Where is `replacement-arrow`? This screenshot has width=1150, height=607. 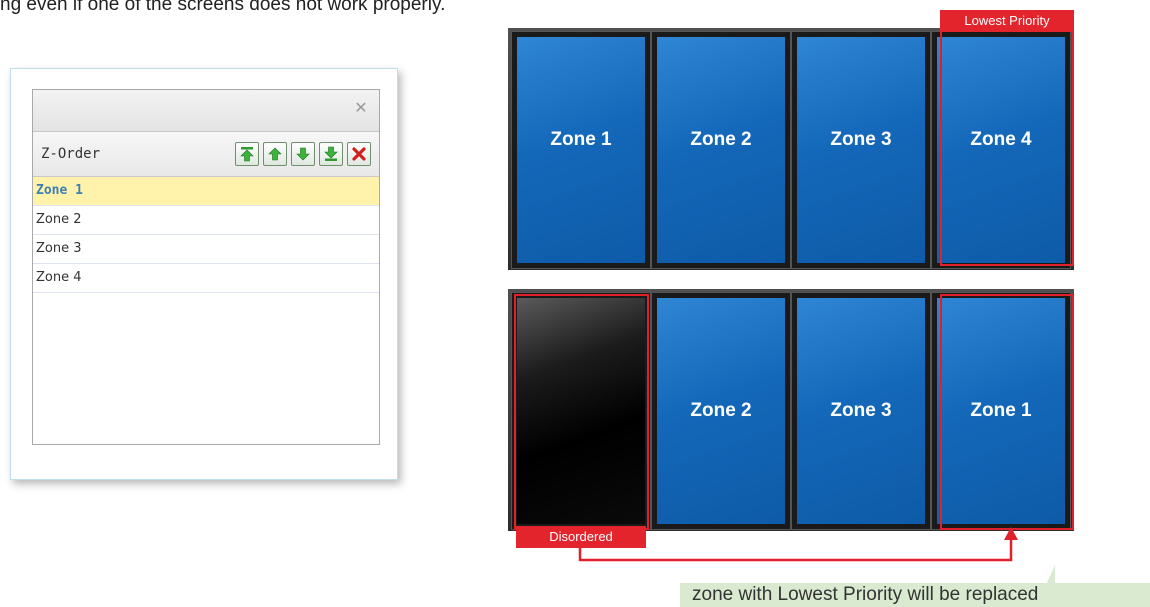
replacement-arrow is located at coordinates (798, 544).